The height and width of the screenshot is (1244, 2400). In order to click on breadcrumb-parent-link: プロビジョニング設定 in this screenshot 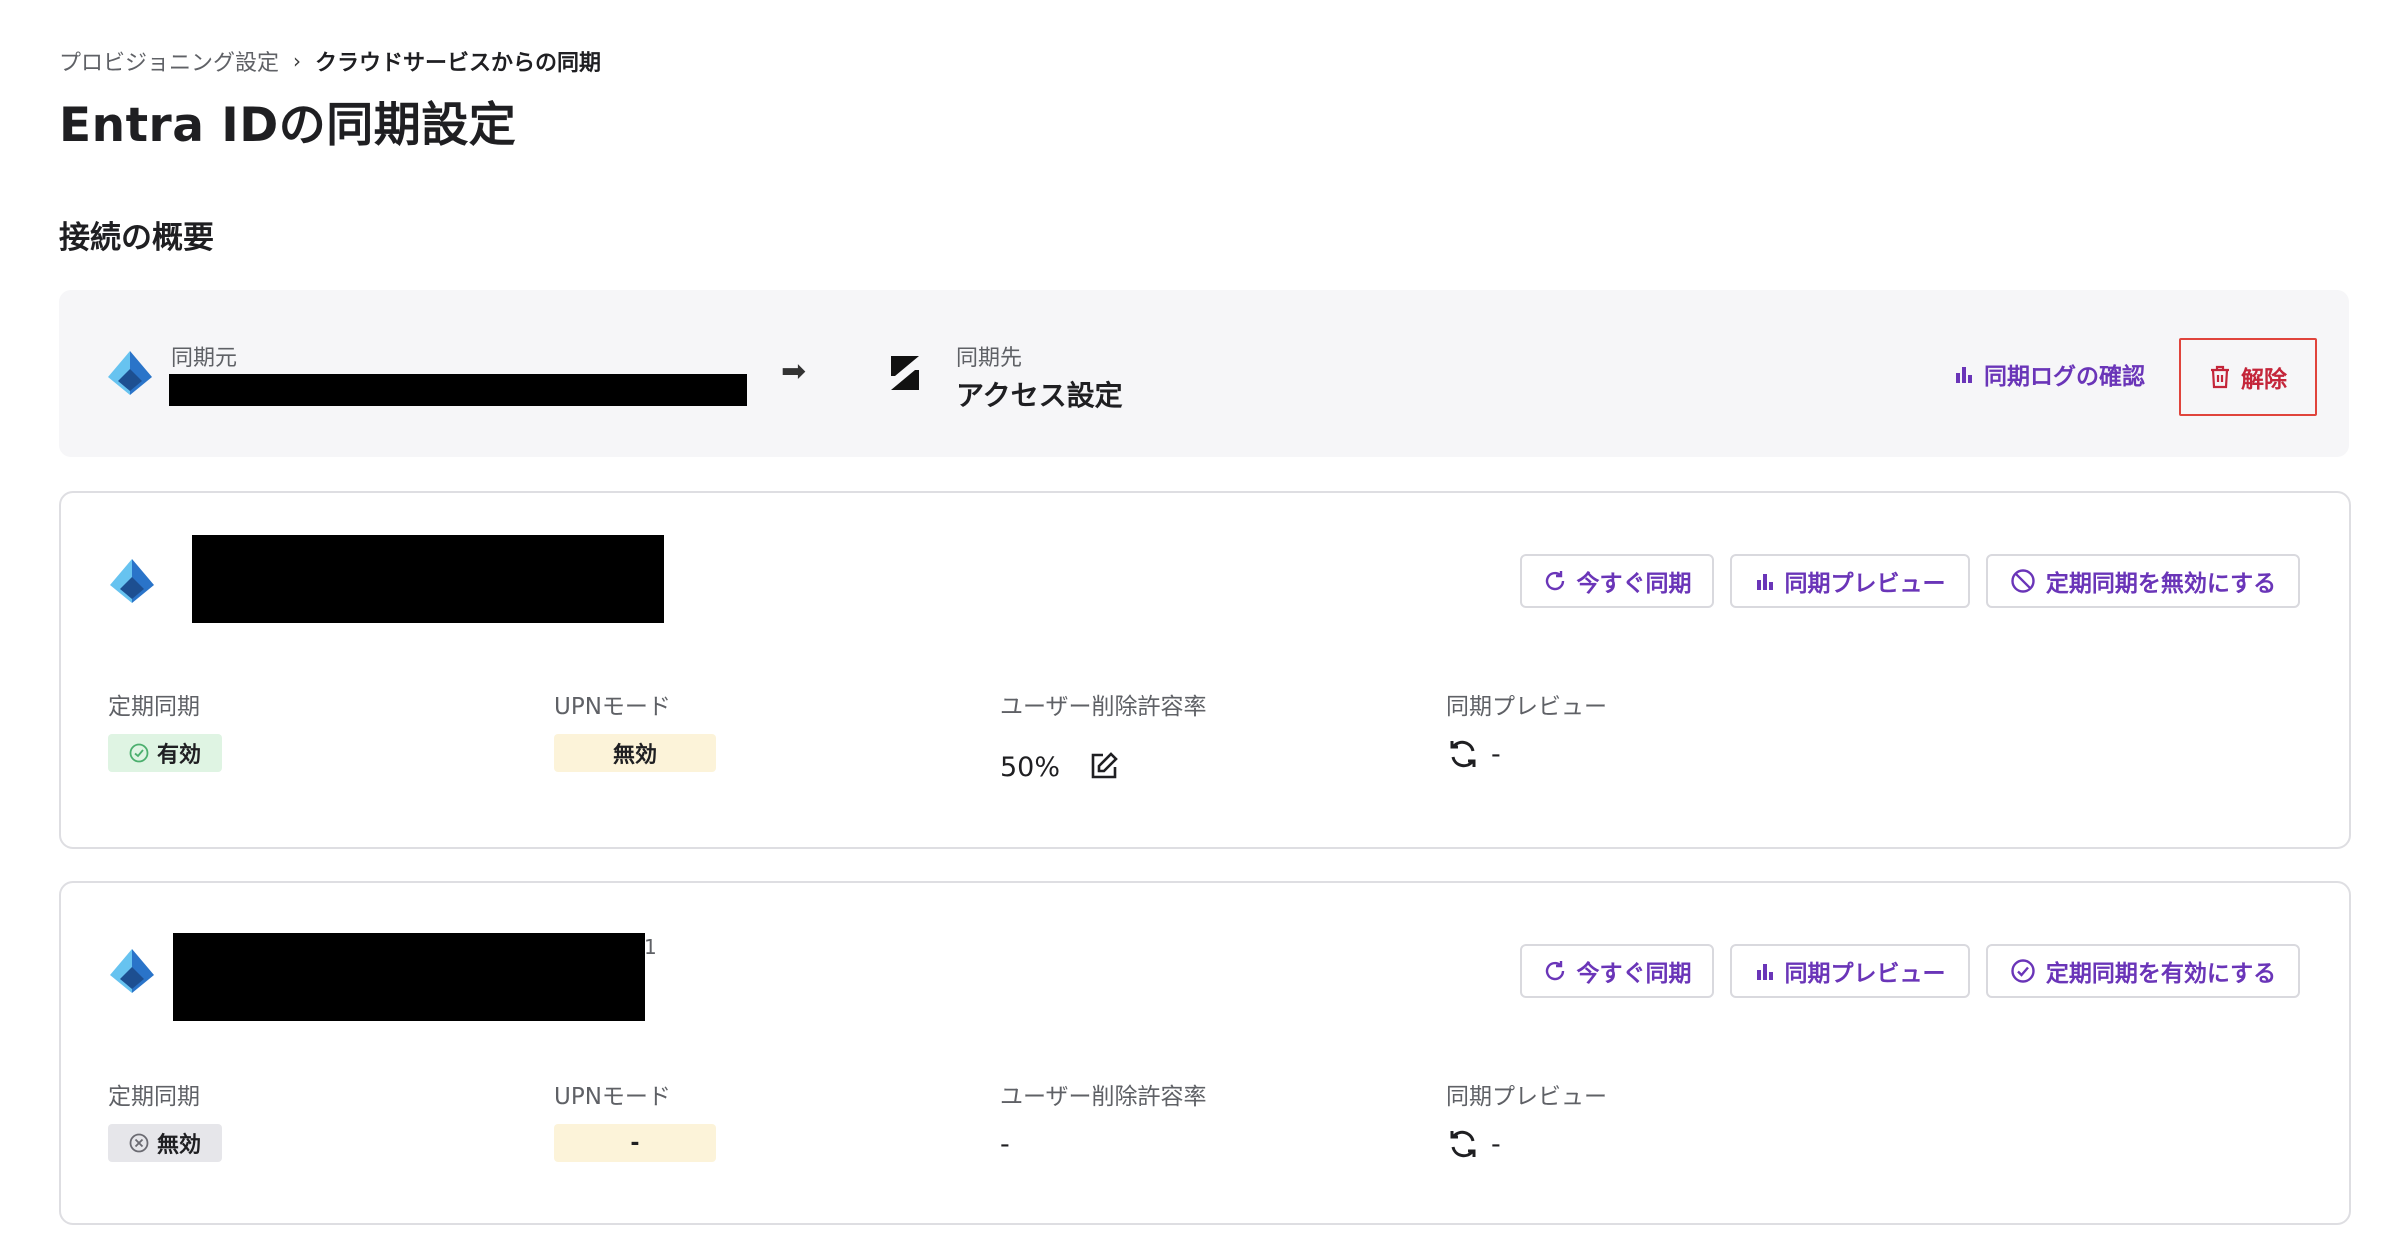, I will do `click(169, 61)`.